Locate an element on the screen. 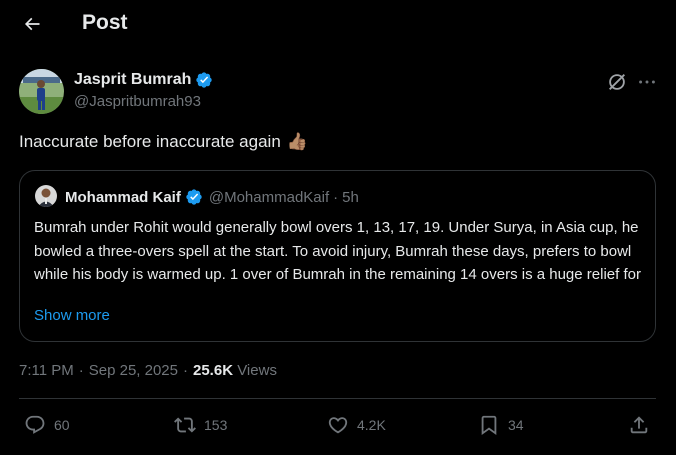 The width and height of the screenshot is (676, 455). author-avatar is located at coordinates (41, 91).